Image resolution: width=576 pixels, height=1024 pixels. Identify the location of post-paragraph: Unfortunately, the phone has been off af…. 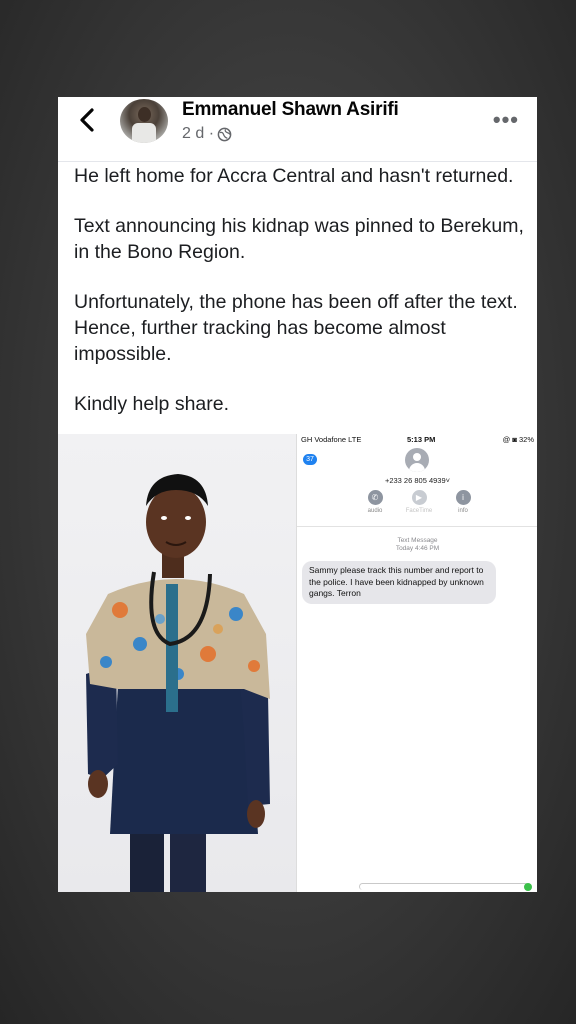
(296, 328).